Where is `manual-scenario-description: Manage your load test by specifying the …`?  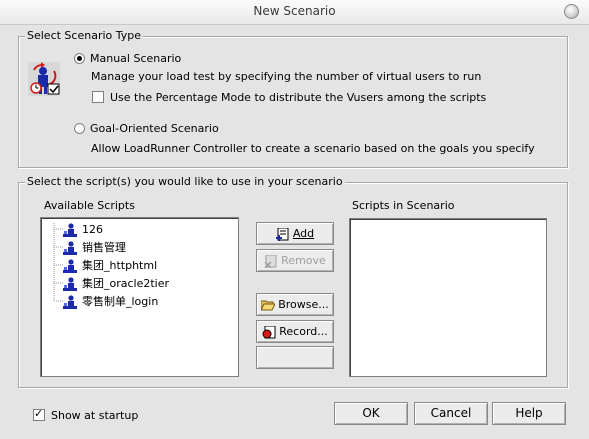
manual-scenario-description: Manage your load test by specifying the … is located at coordinates (286, 76).